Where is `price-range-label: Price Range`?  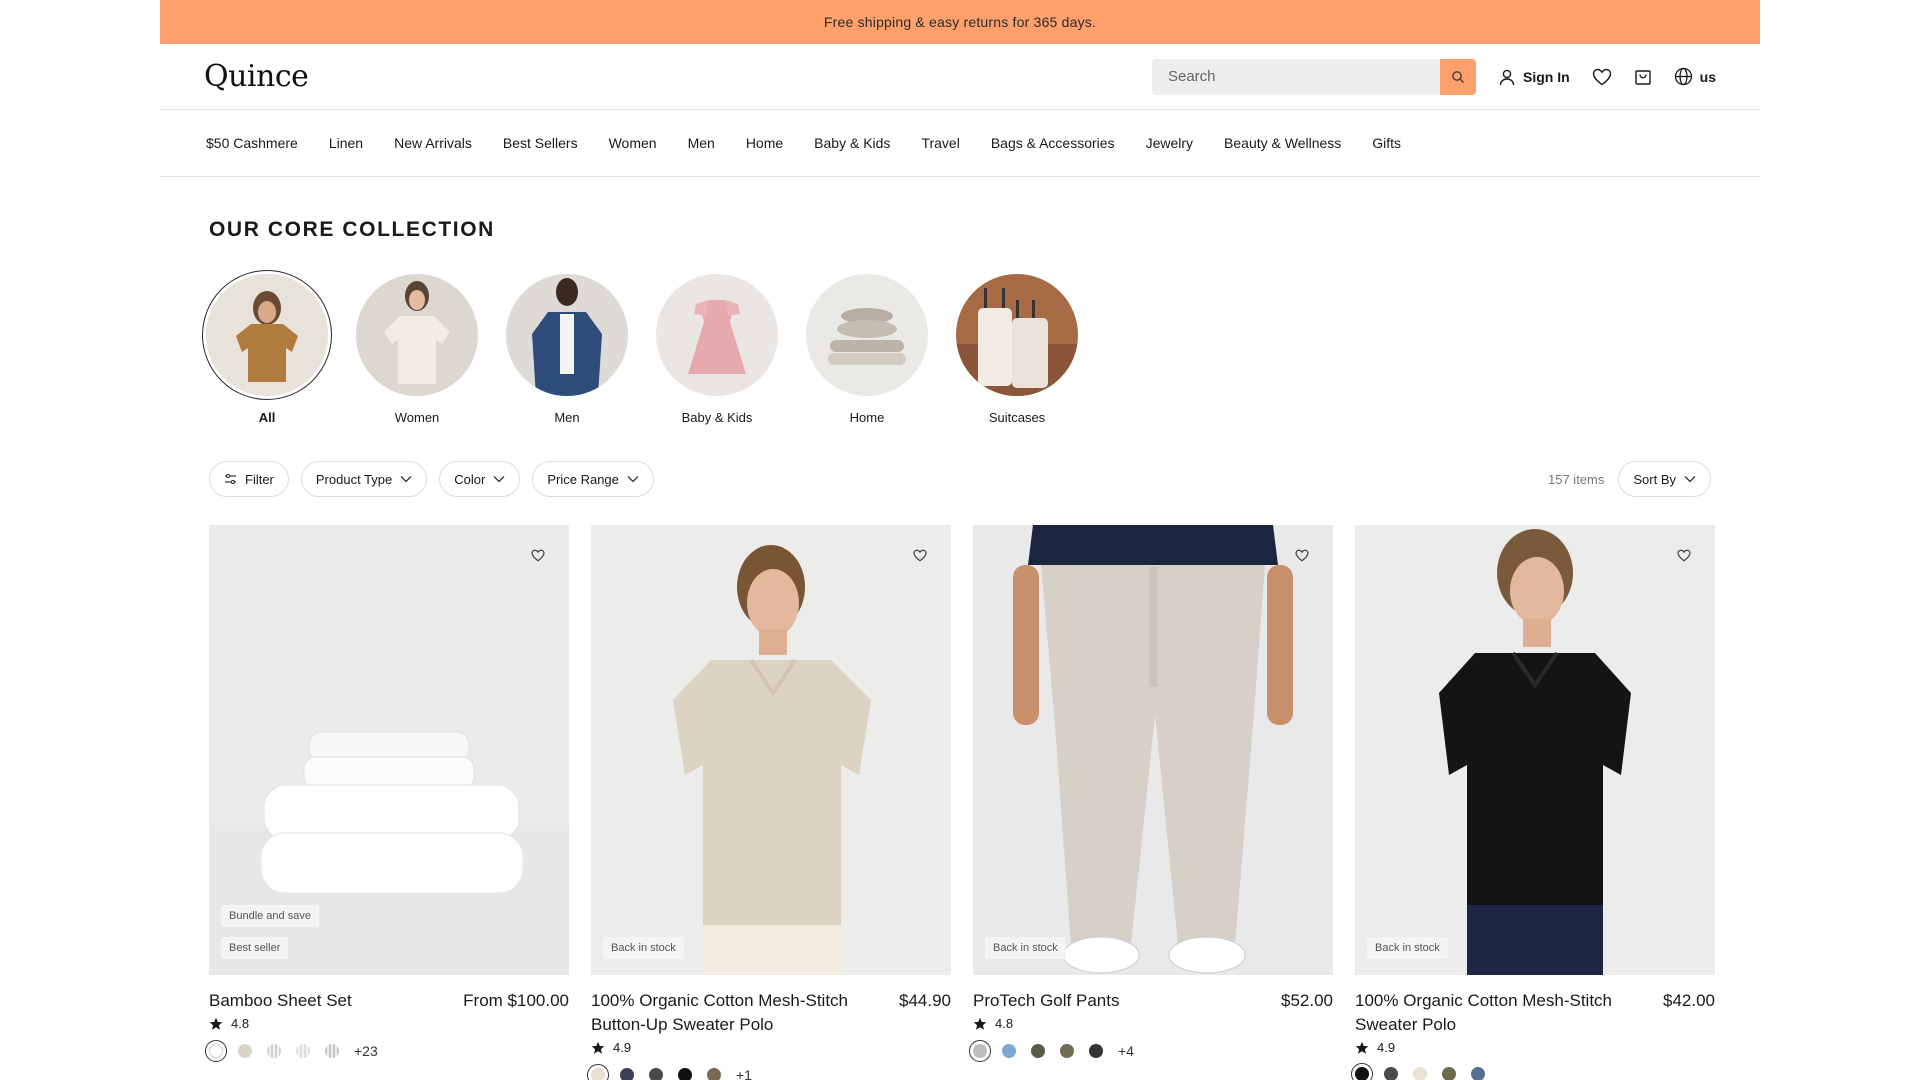 price-range-label: Price Range is located at coordinates (583, 479).